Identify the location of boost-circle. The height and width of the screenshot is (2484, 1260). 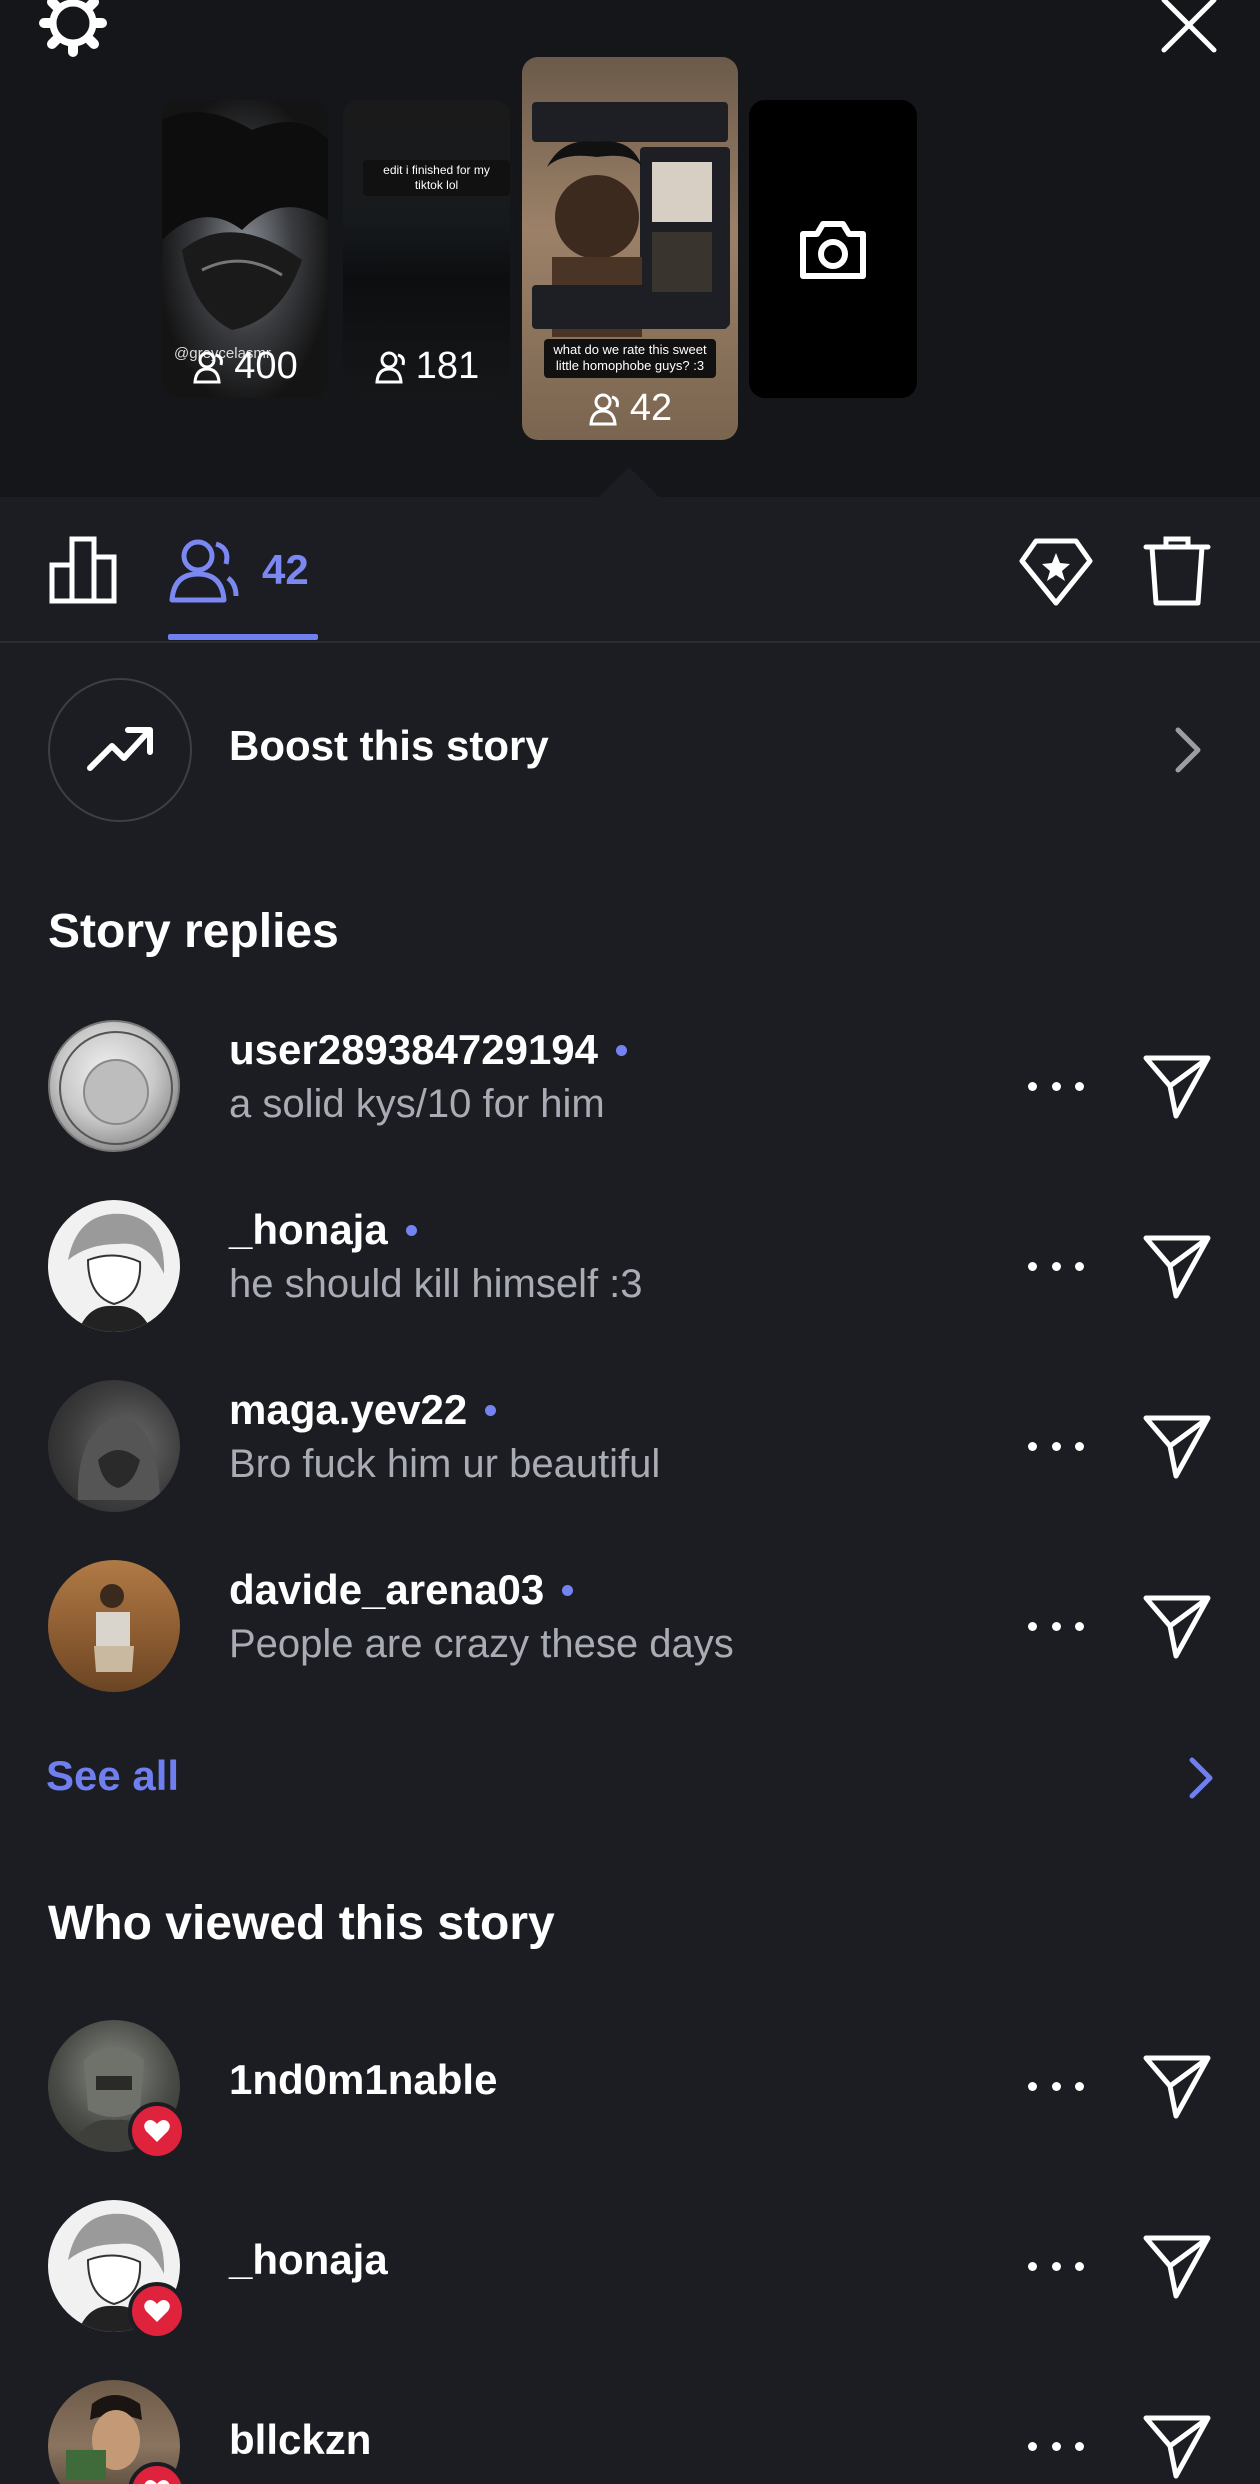
(120, 750).